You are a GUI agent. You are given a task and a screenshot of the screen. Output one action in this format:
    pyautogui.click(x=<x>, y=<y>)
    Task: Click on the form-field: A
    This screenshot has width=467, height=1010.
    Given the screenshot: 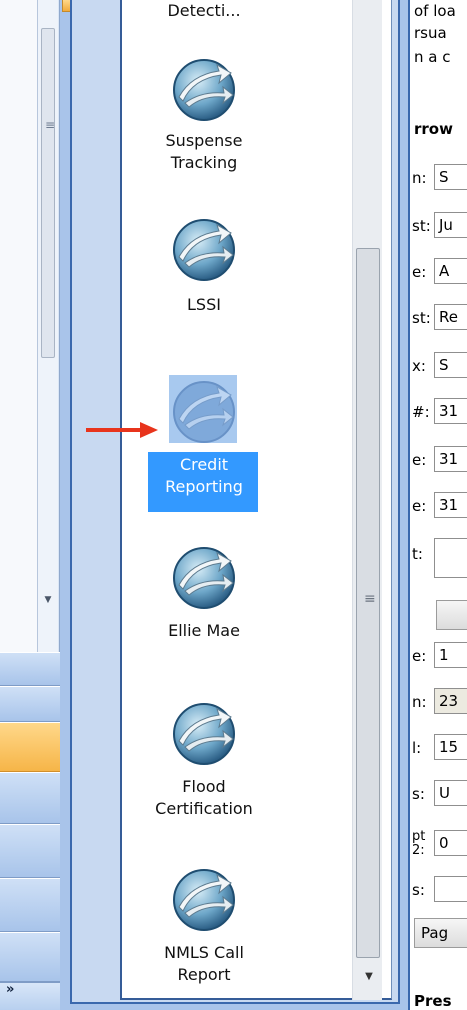 What is the action you would take?
    pyautogui.click(x=450, y=271)
    